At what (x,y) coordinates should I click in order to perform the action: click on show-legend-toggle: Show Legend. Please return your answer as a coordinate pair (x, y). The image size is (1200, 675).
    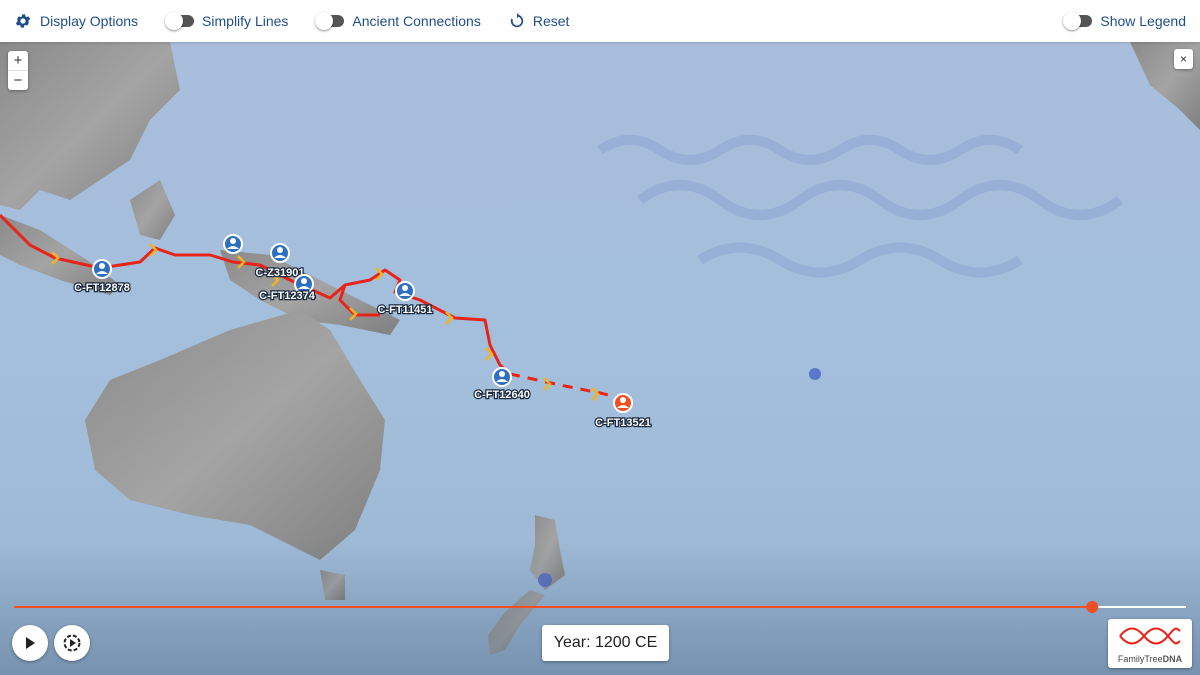
    Looking at the image, I should click on (1124, 21).